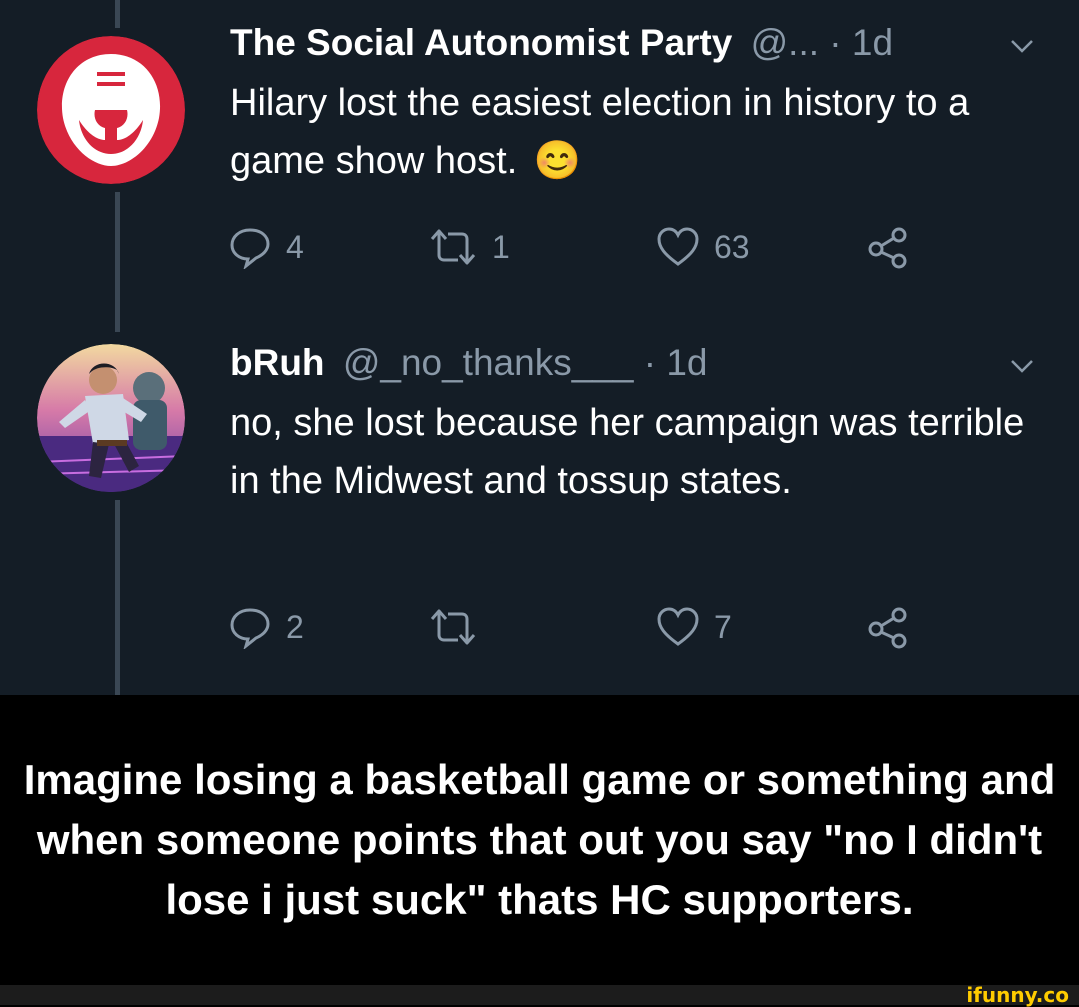 This screenshot has width=1079, height=1007. I want to click on tweet-header: The Social Autonomist Party @... · 1d, so click(561, 43).